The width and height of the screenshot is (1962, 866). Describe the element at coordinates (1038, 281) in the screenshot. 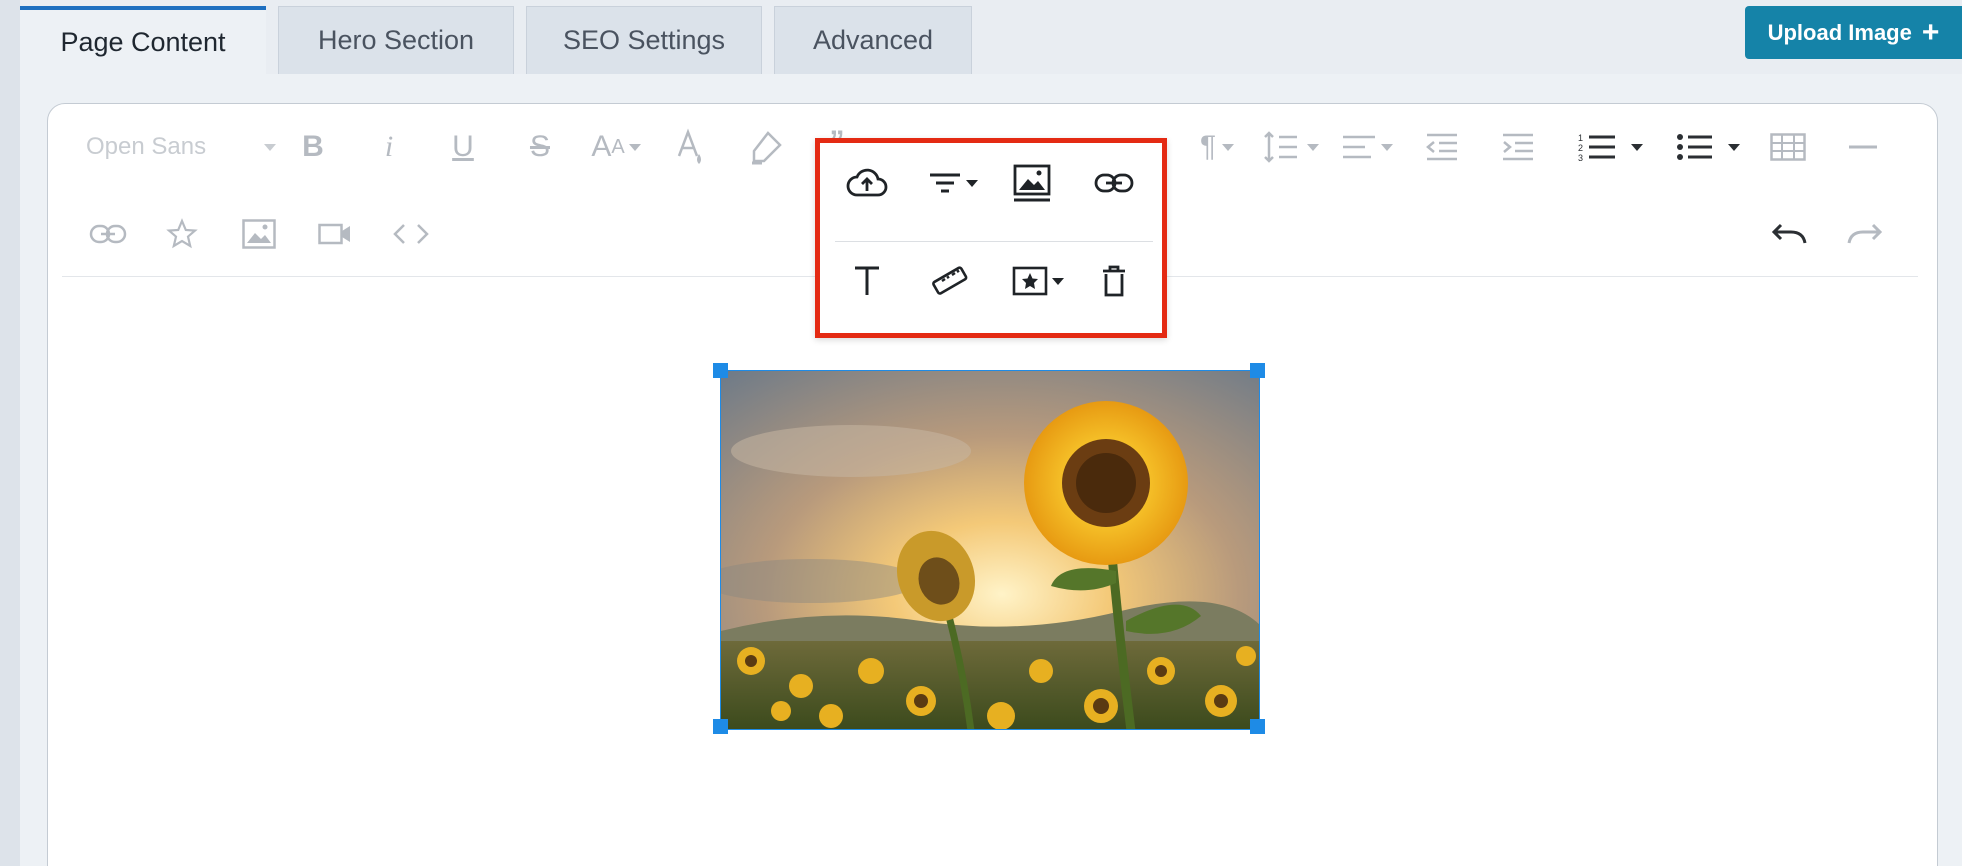

I see `image-style-icon` at that location.